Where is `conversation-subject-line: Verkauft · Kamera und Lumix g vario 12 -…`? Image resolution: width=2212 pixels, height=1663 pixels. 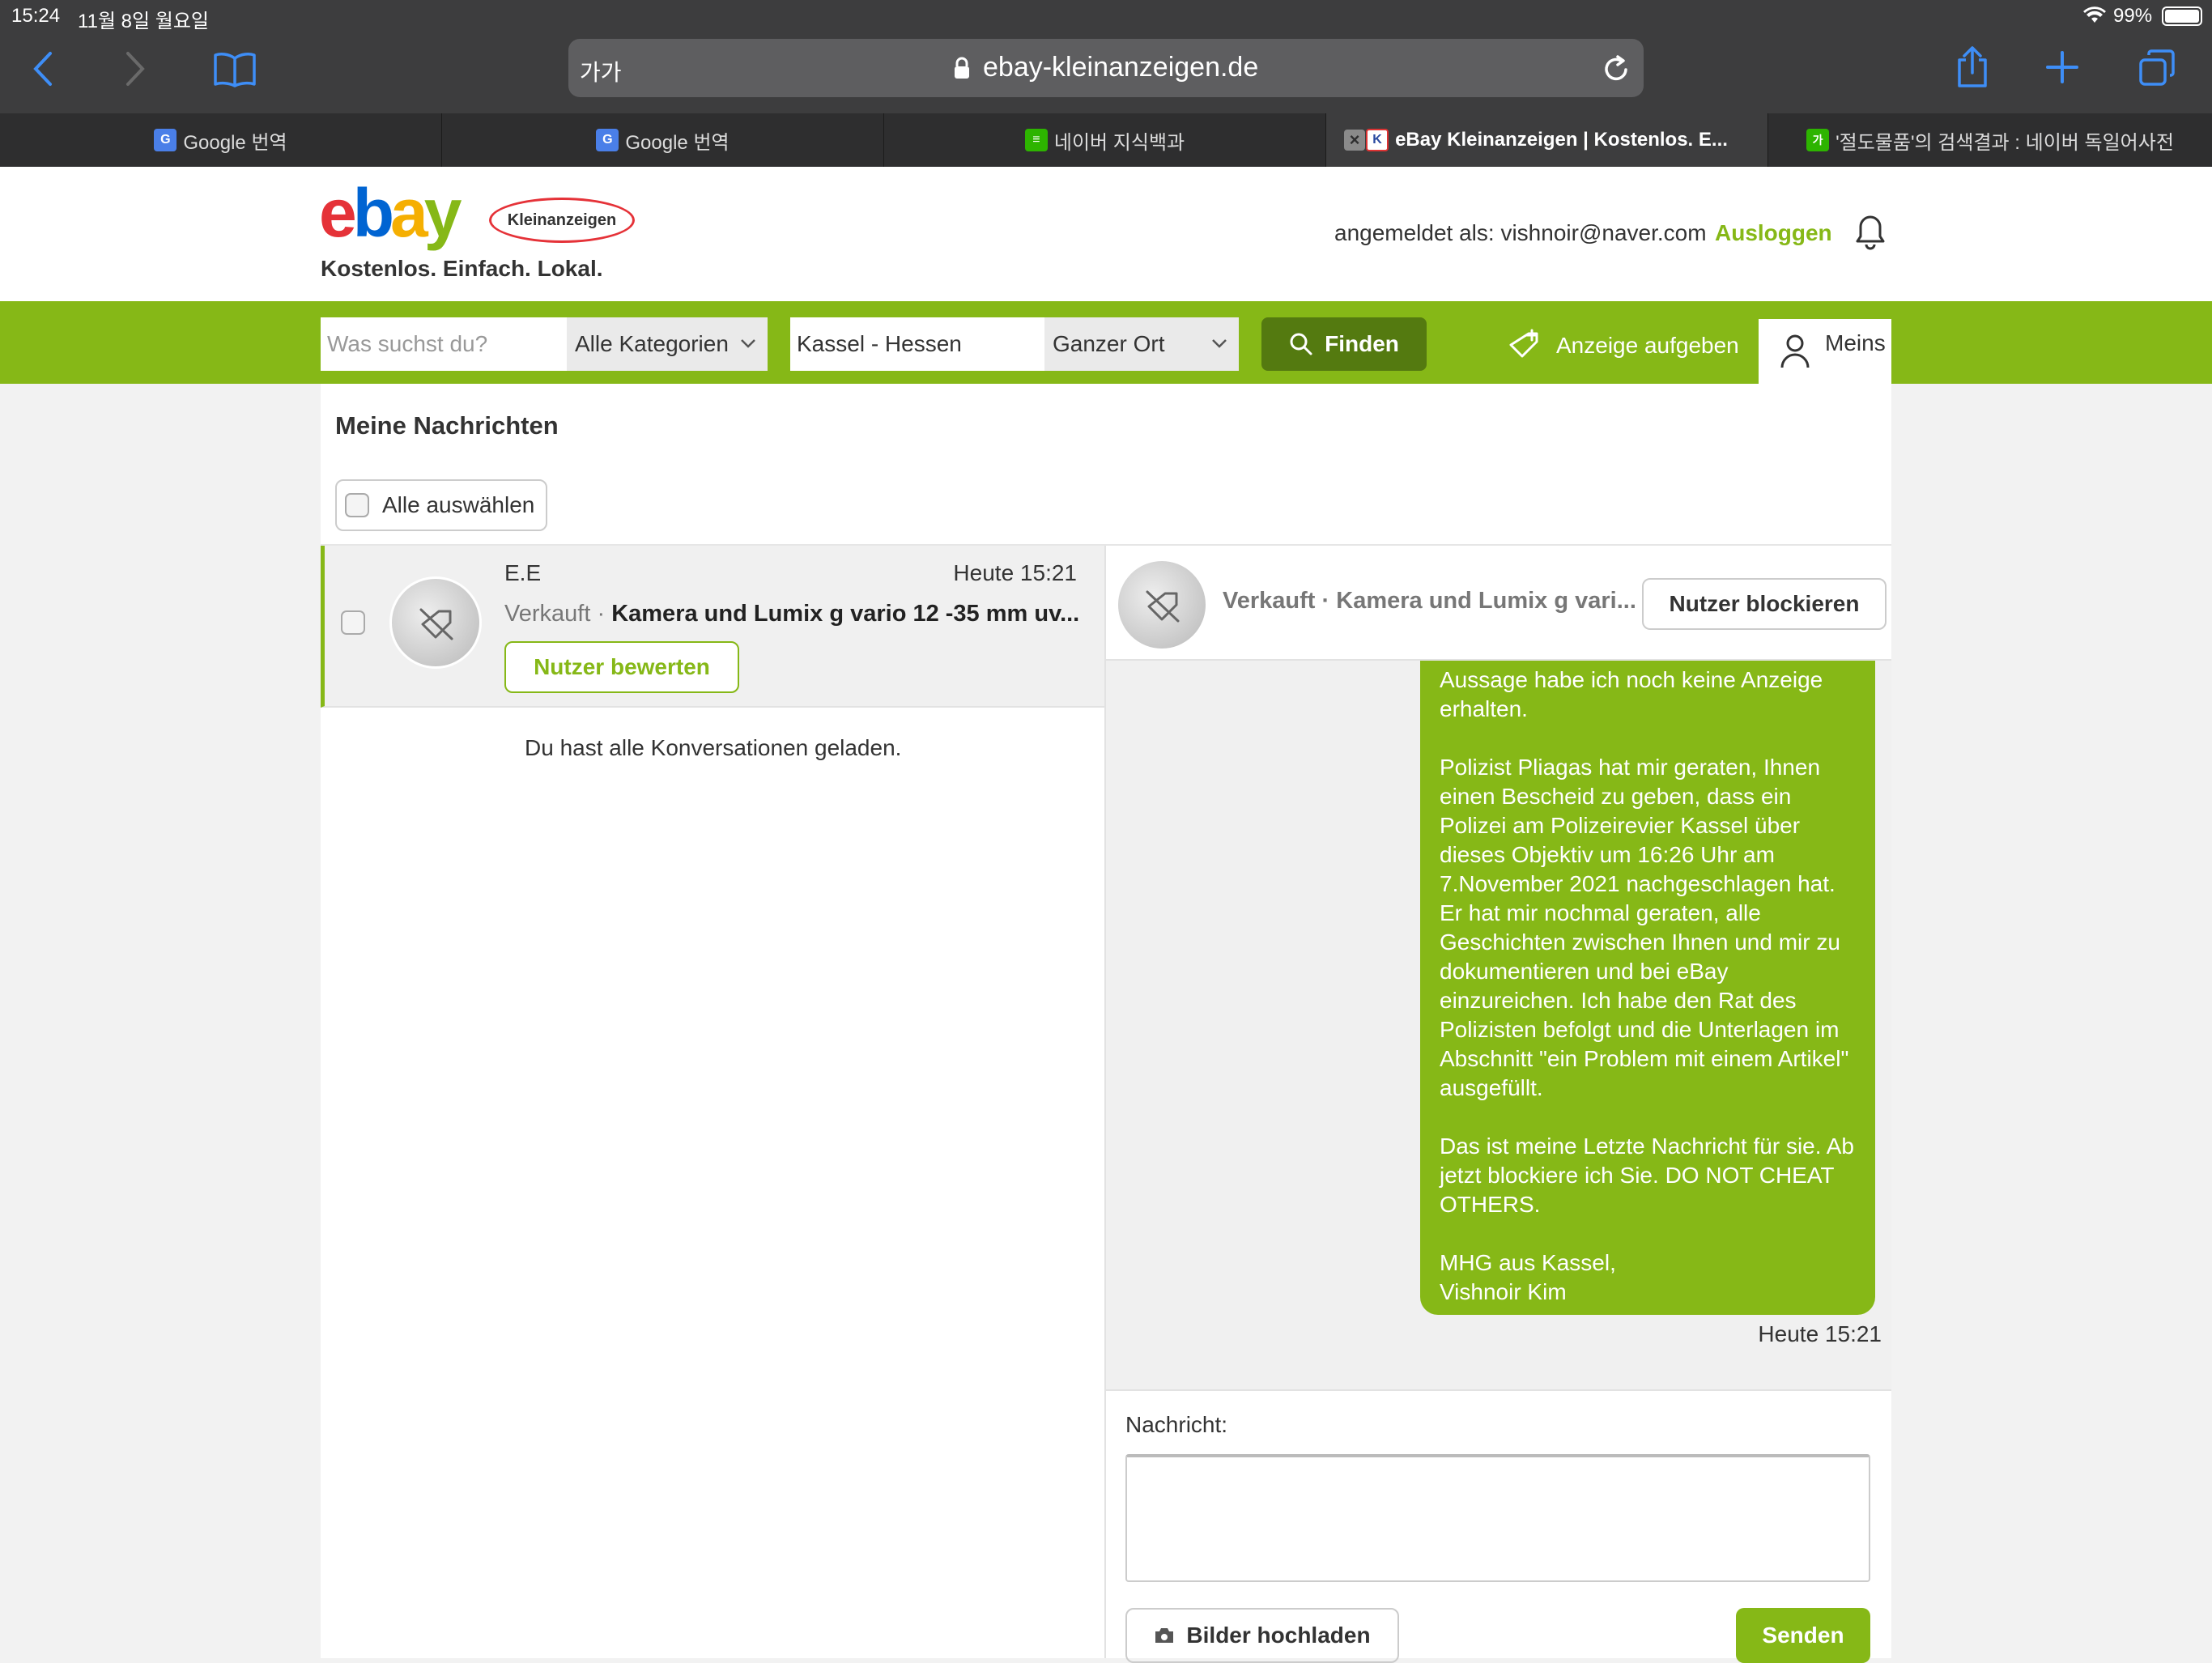
conversation-subject-line: Verkauft · Kamera und Lumix g vario 12 -… is located at coordinates (791, 614).